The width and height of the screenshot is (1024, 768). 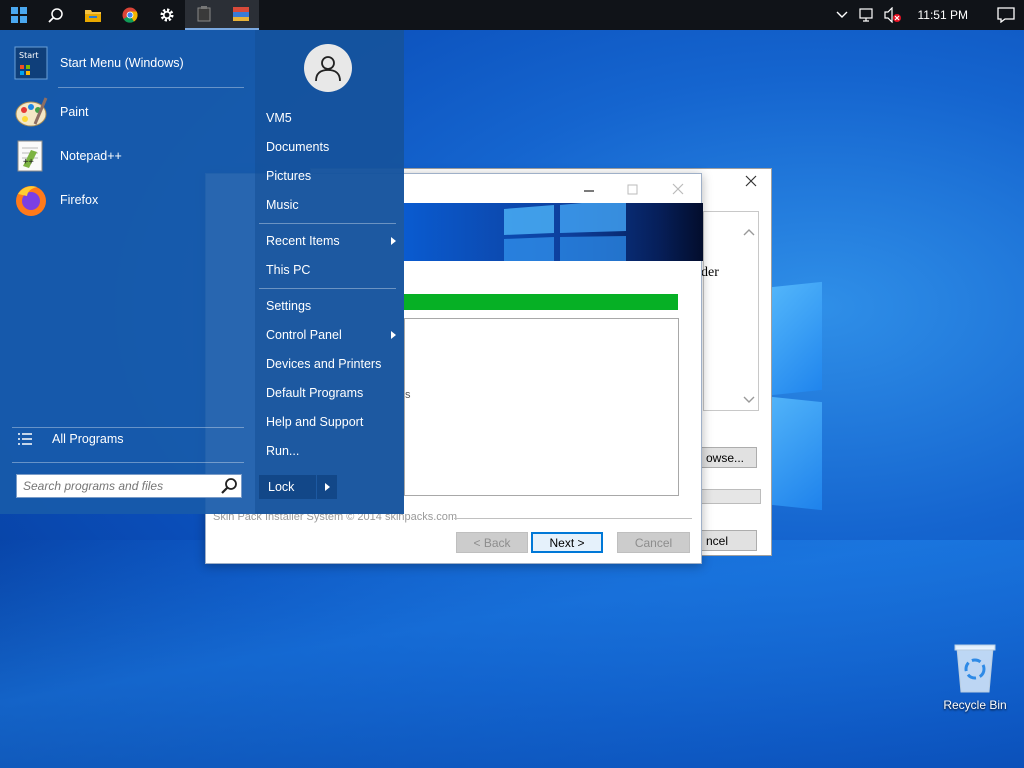 What do you see at coordinates (331, 205) in the screenshot?
I see `places-music: Music` at bounding box center [331, 205].